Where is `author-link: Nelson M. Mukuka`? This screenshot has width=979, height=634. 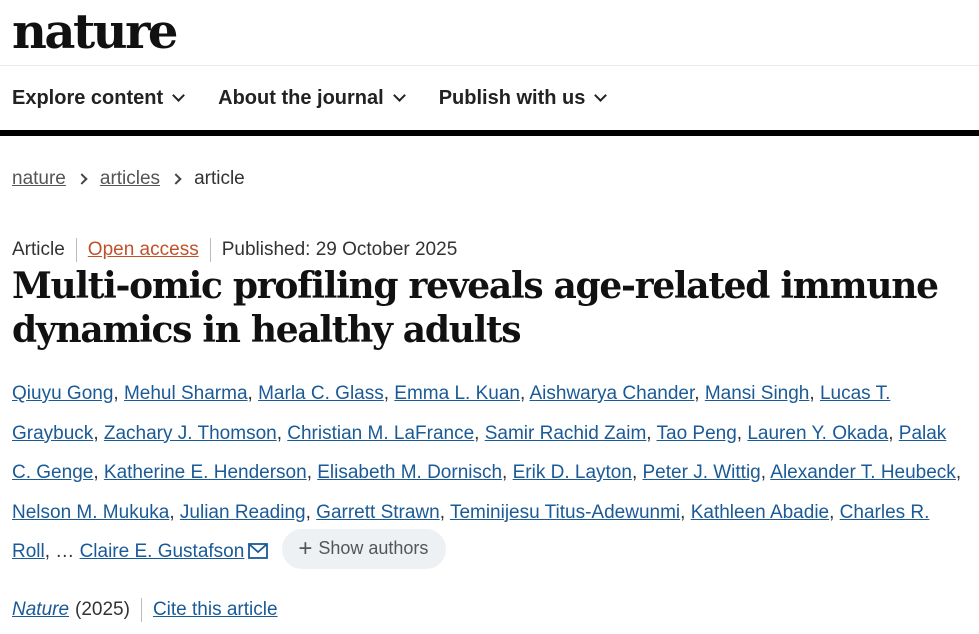 author-link: Nelson M. Mukuka is located at coordinates (90, 512).